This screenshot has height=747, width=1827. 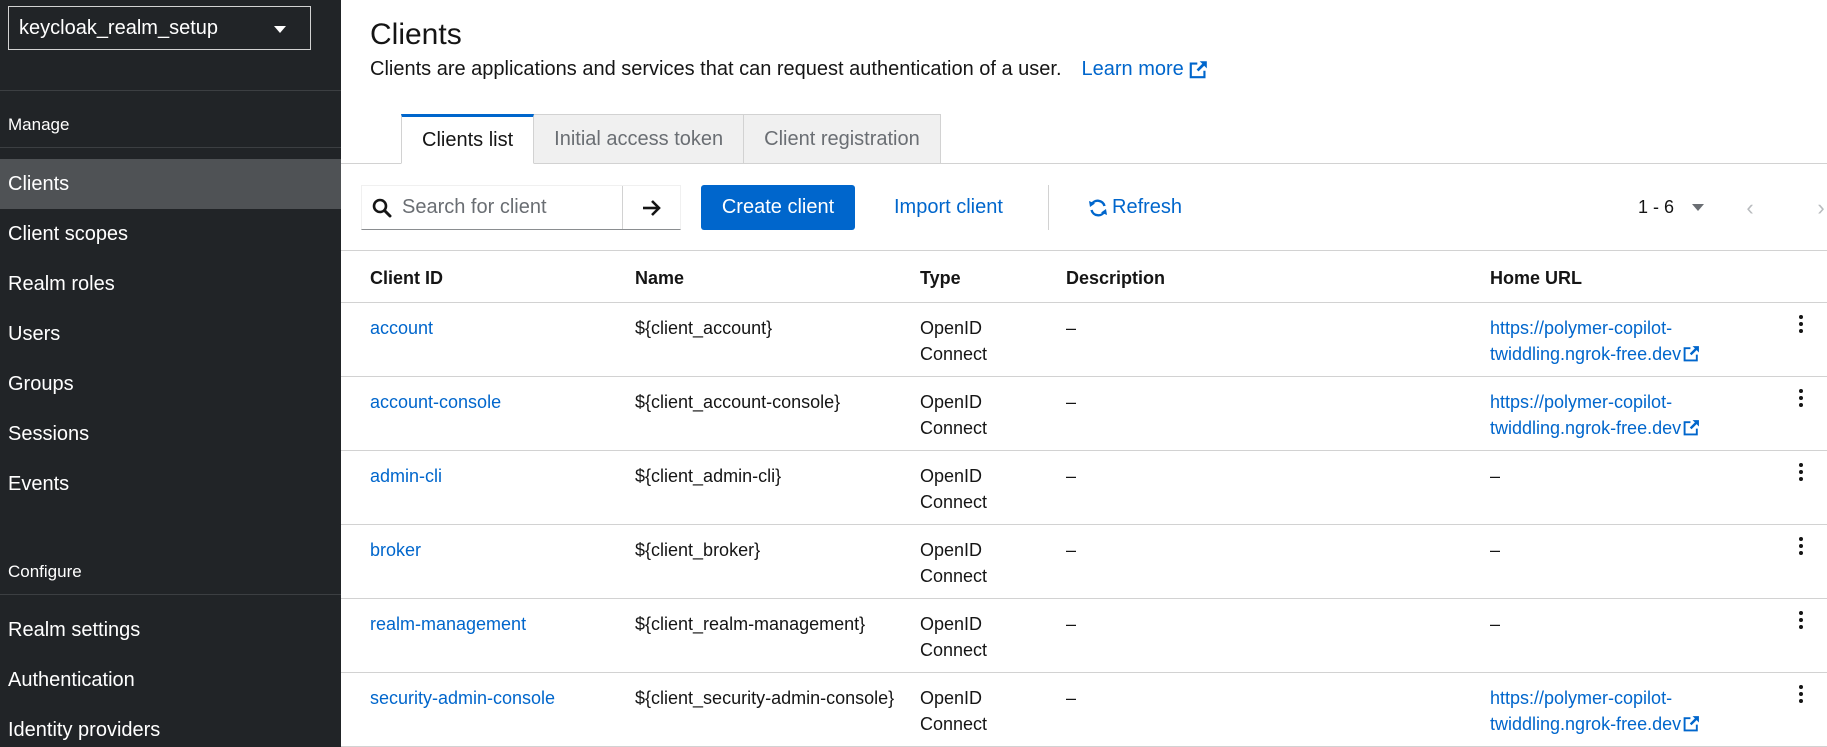 What do you see at coordinates (170, 680) in the screenshot?
I see `nav-item-authentication: Authentication` at bounding box center [170, 680].